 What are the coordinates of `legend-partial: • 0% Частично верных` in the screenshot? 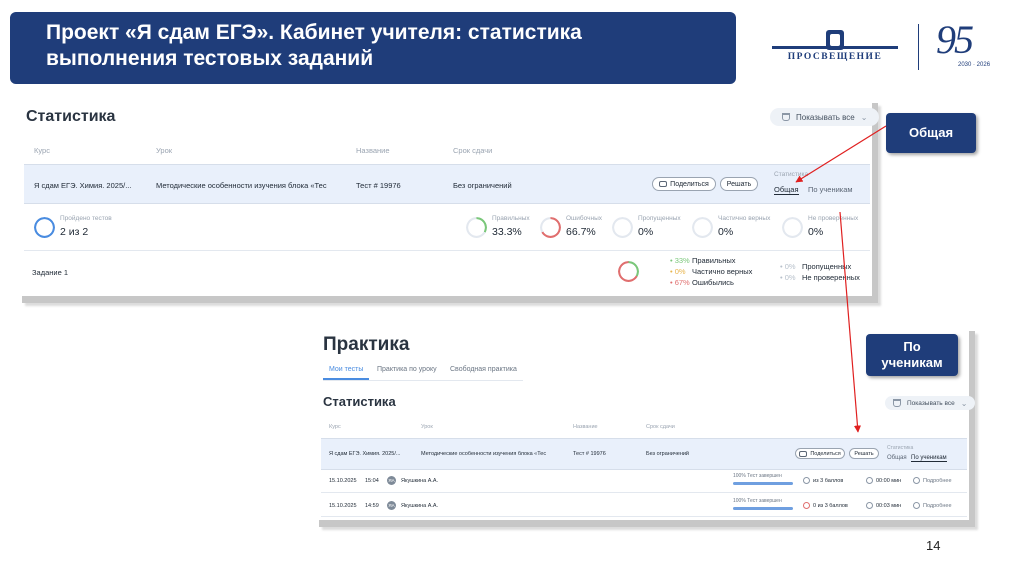 It's located at (711, 271).